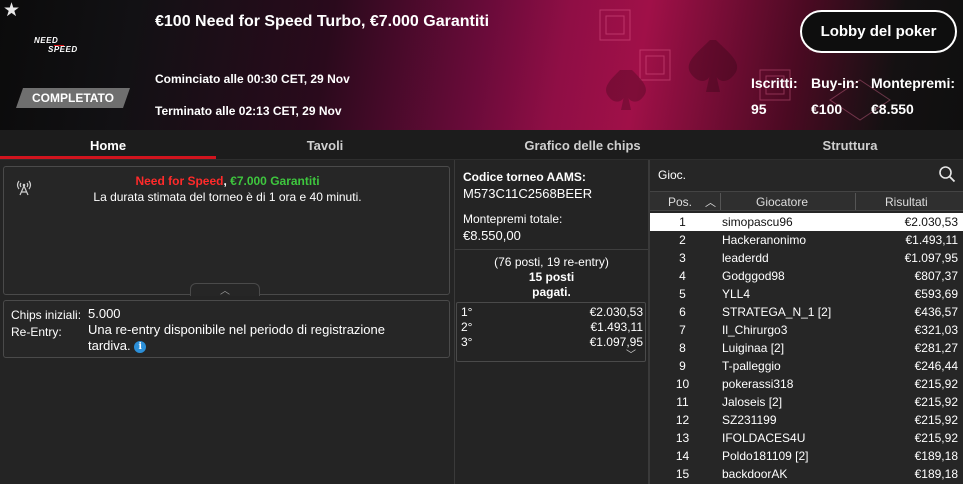 The image size is (963, 484). Describe the element at coordinates (758, 384) in the screenshot. I see `row-player: pokerassi318` at that location.